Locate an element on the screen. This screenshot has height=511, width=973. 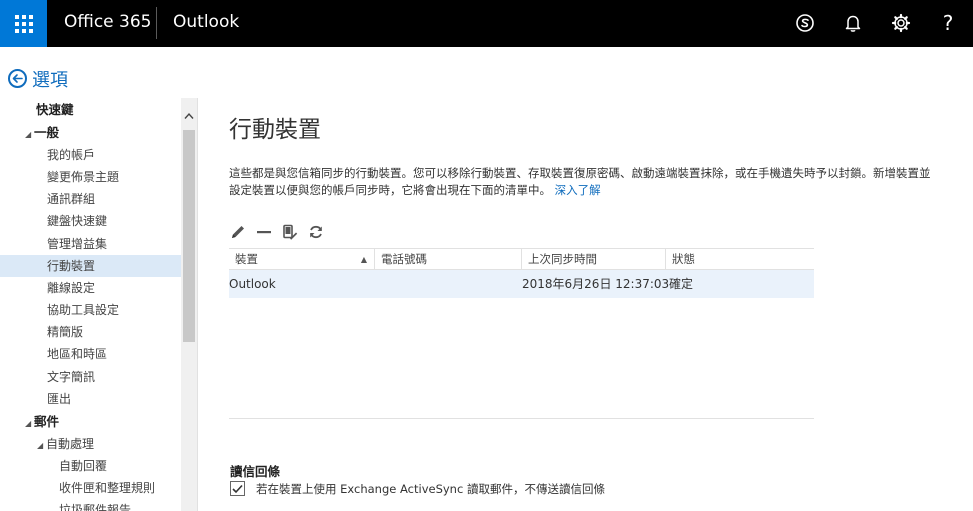
nav-item-light-version: 精簡版 is located at coordinates (90, 332).